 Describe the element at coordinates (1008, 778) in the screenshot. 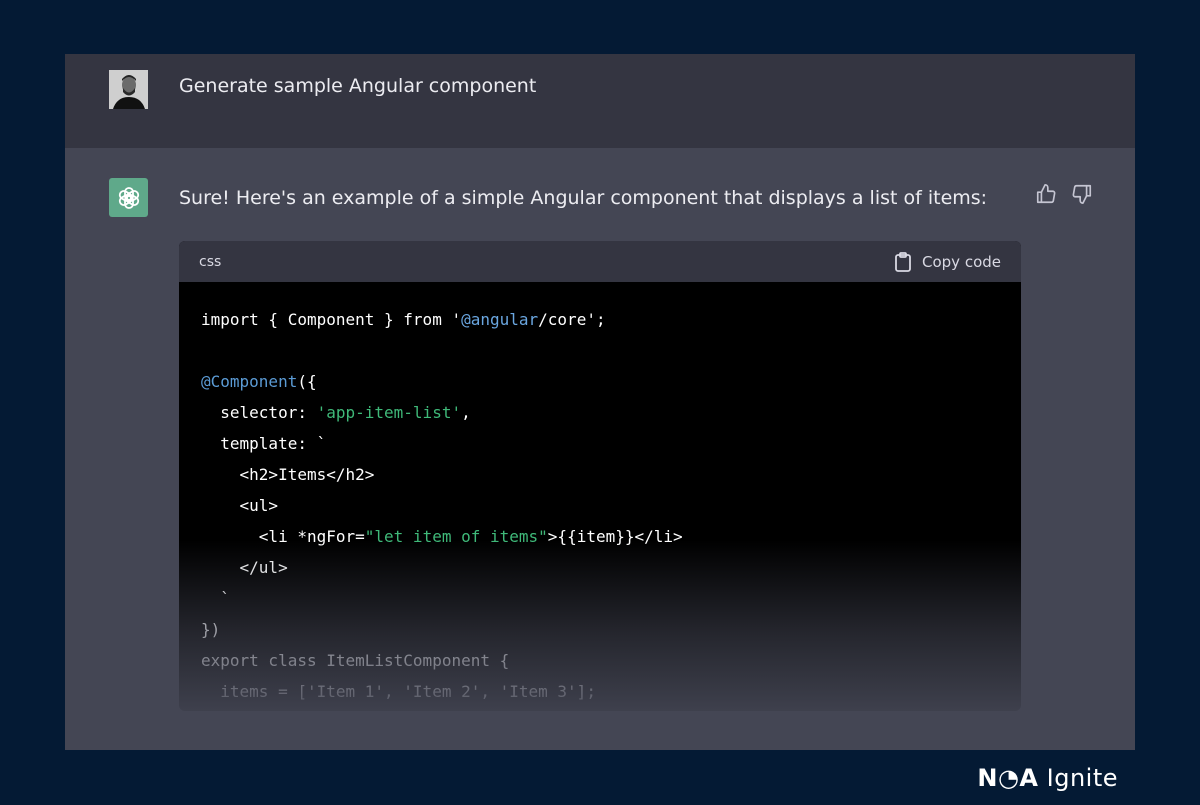

I see `brand-logo-strong: N◔A` at that location.